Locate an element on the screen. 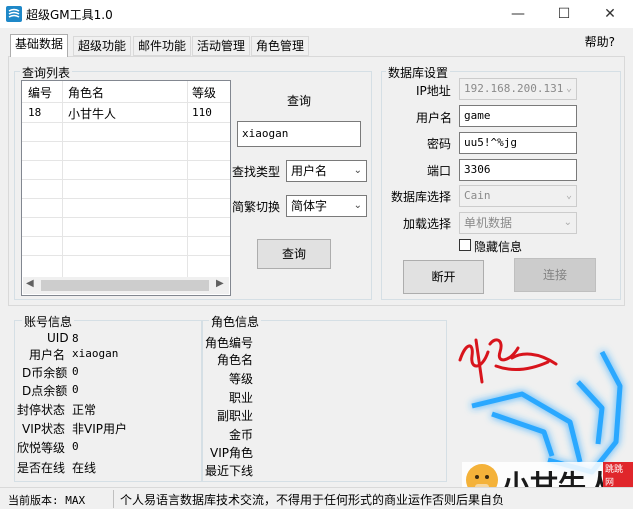 The height and width of the screenshot is (509, 633). row-level: 110 is located at coordinates (202, 112).